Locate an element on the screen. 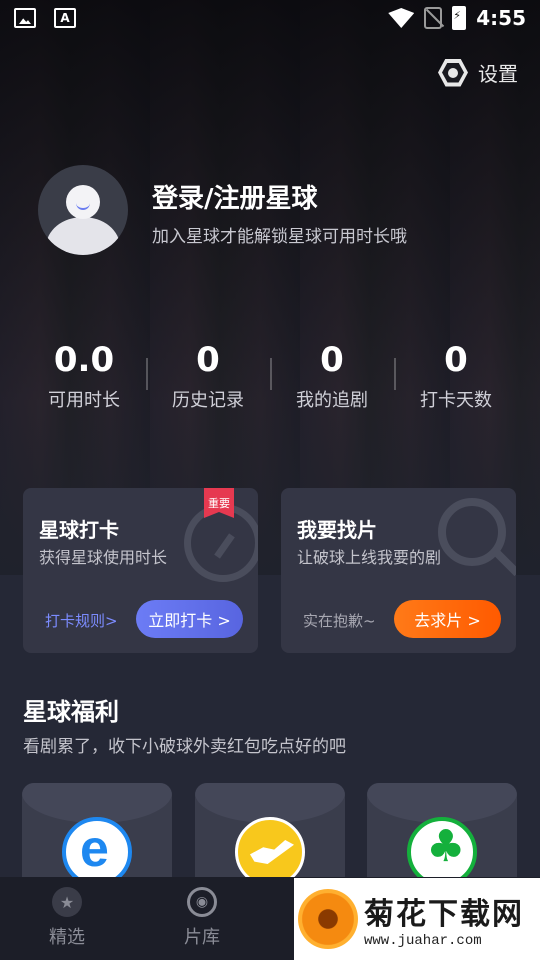 This screenshot has width=540, height=960. checkin-rules-link: 打卡规则> is located at coordinates (81, 620).